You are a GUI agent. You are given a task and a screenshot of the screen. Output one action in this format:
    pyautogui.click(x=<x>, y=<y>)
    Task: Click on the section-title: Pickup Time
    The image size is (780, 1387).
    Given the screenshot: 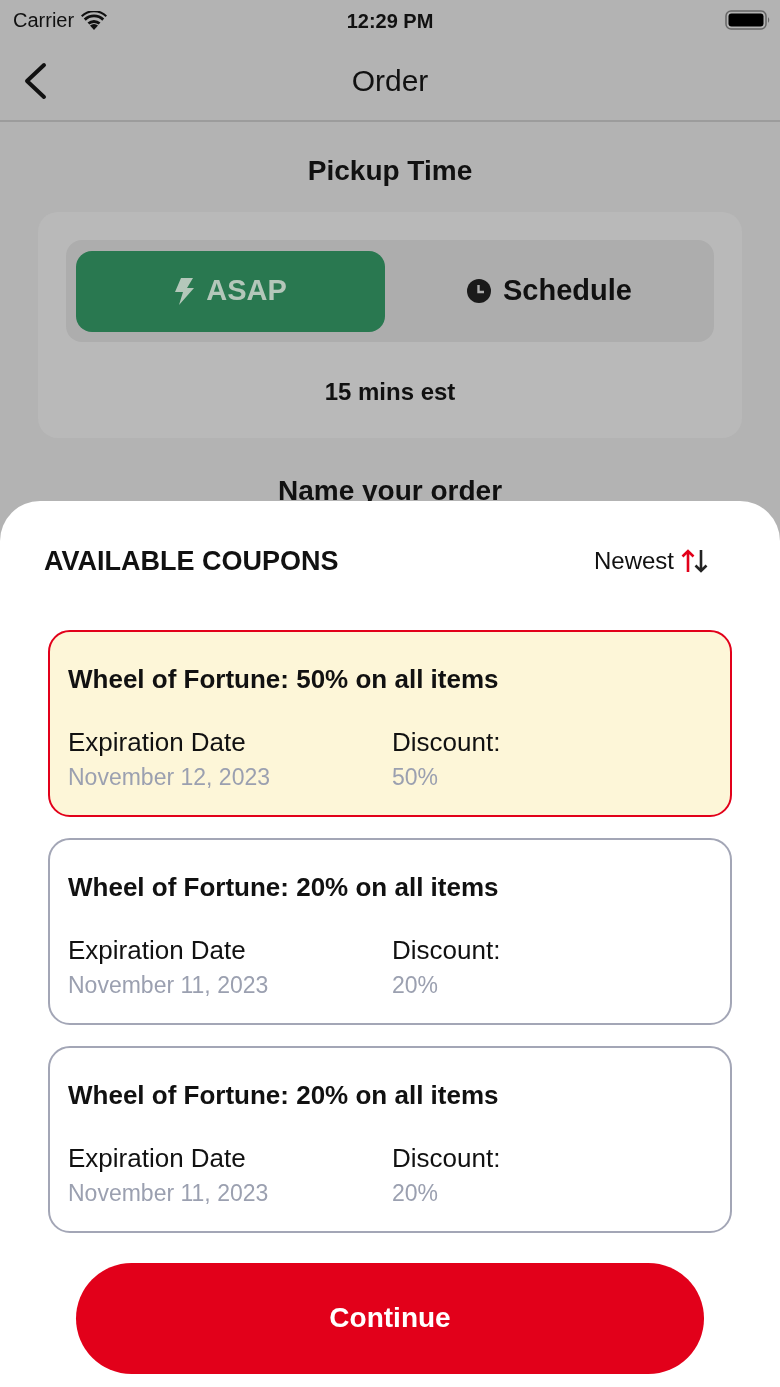 What is the action you would take?
    pyautogui.click(x=390, y=171)
    